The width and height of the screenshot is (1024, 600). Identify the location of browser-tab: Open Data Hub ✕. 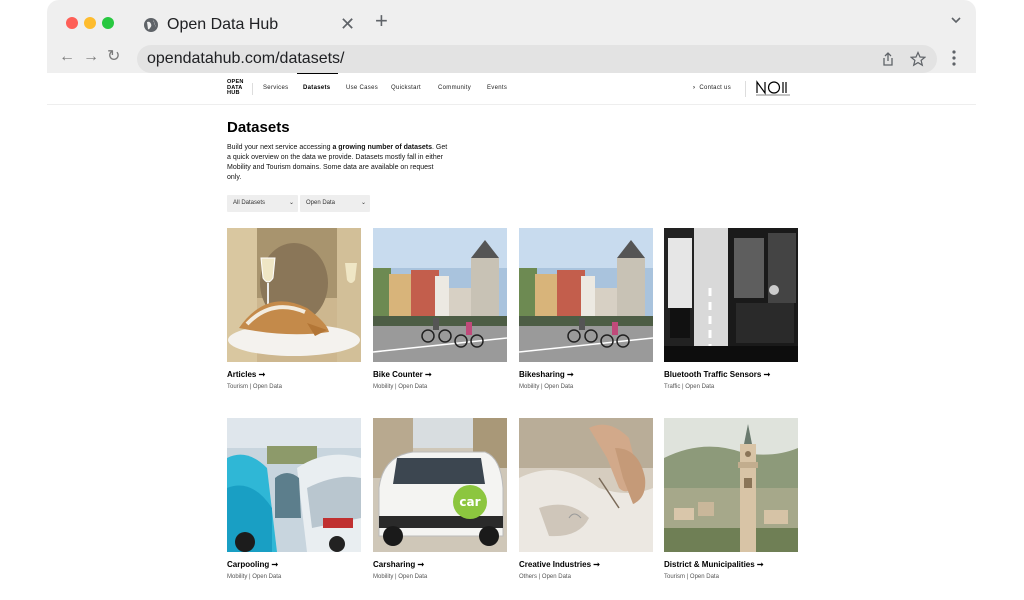
(244, 25).